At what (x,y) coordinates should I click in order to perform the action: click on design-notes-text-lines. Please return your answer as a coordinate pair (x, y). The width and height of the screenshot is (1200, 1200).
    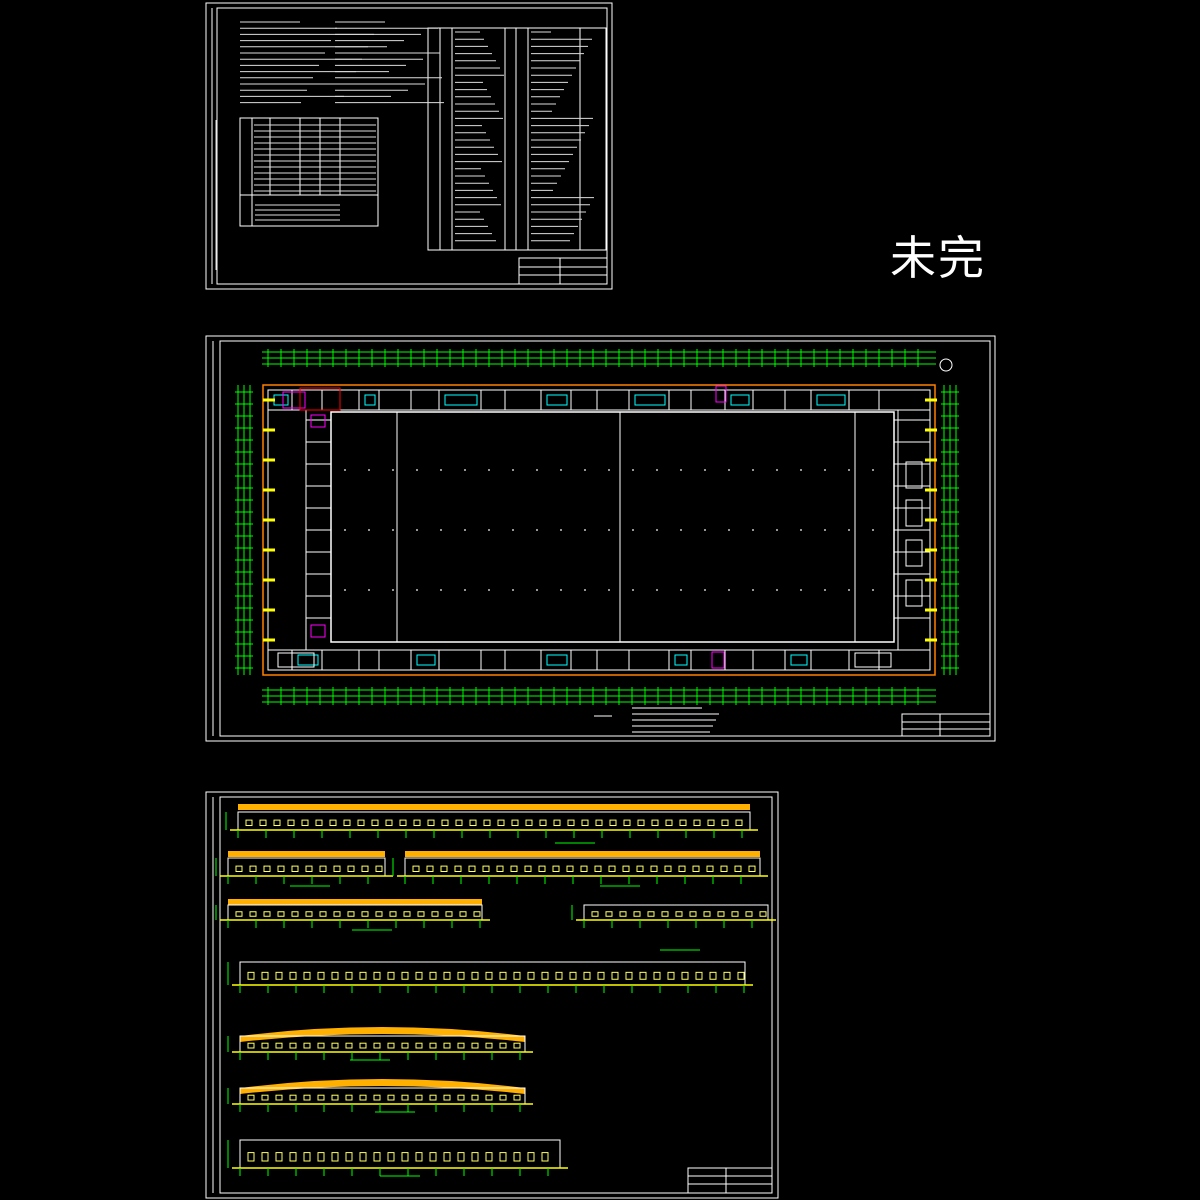
    Looking at the image, I should click on (404, 145).